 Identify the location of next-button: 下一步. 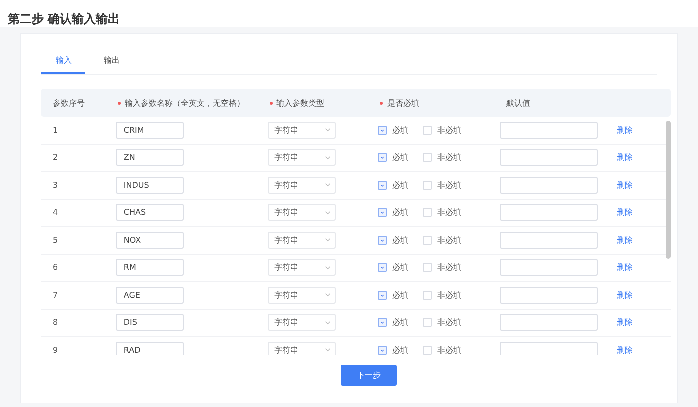
(369, 375).